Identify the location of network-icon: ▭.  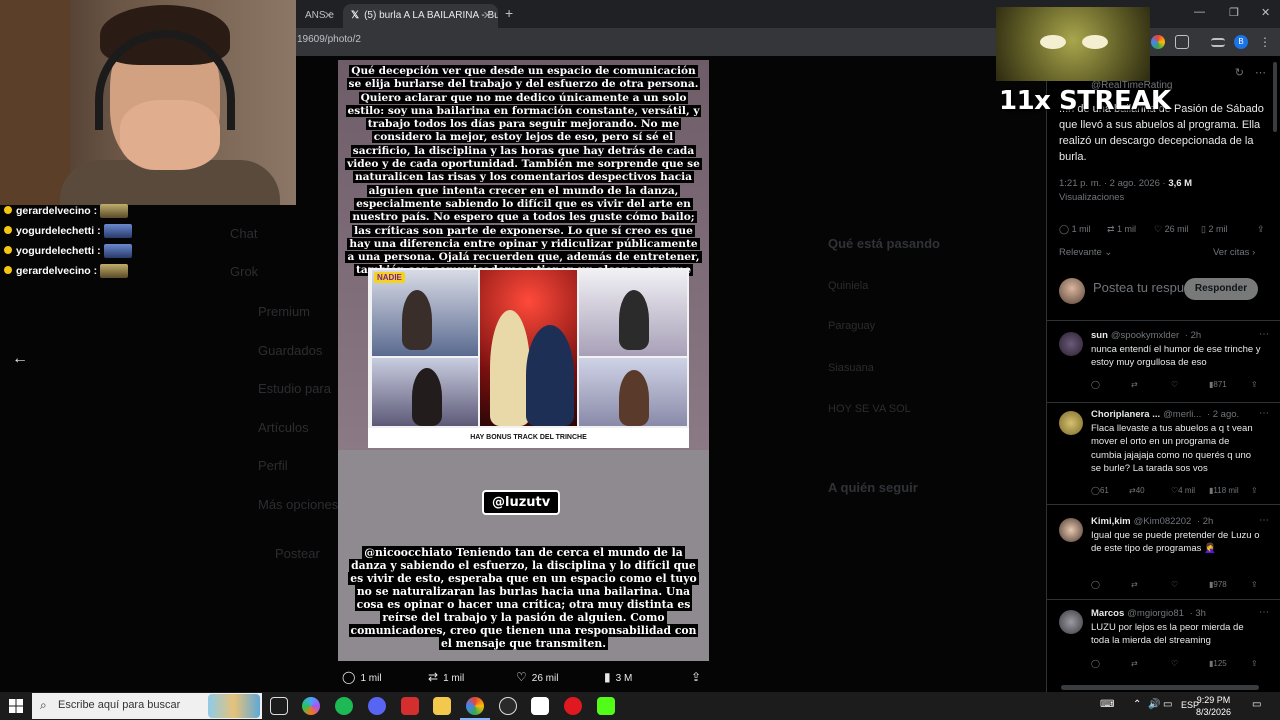
(1167, 704).